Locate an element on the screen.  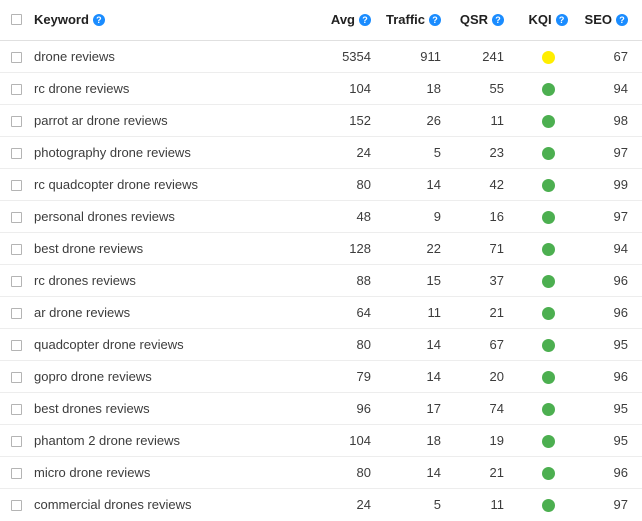
cell-keyword: rc quadcopter drone reviews is located at coordinates (170, 184).